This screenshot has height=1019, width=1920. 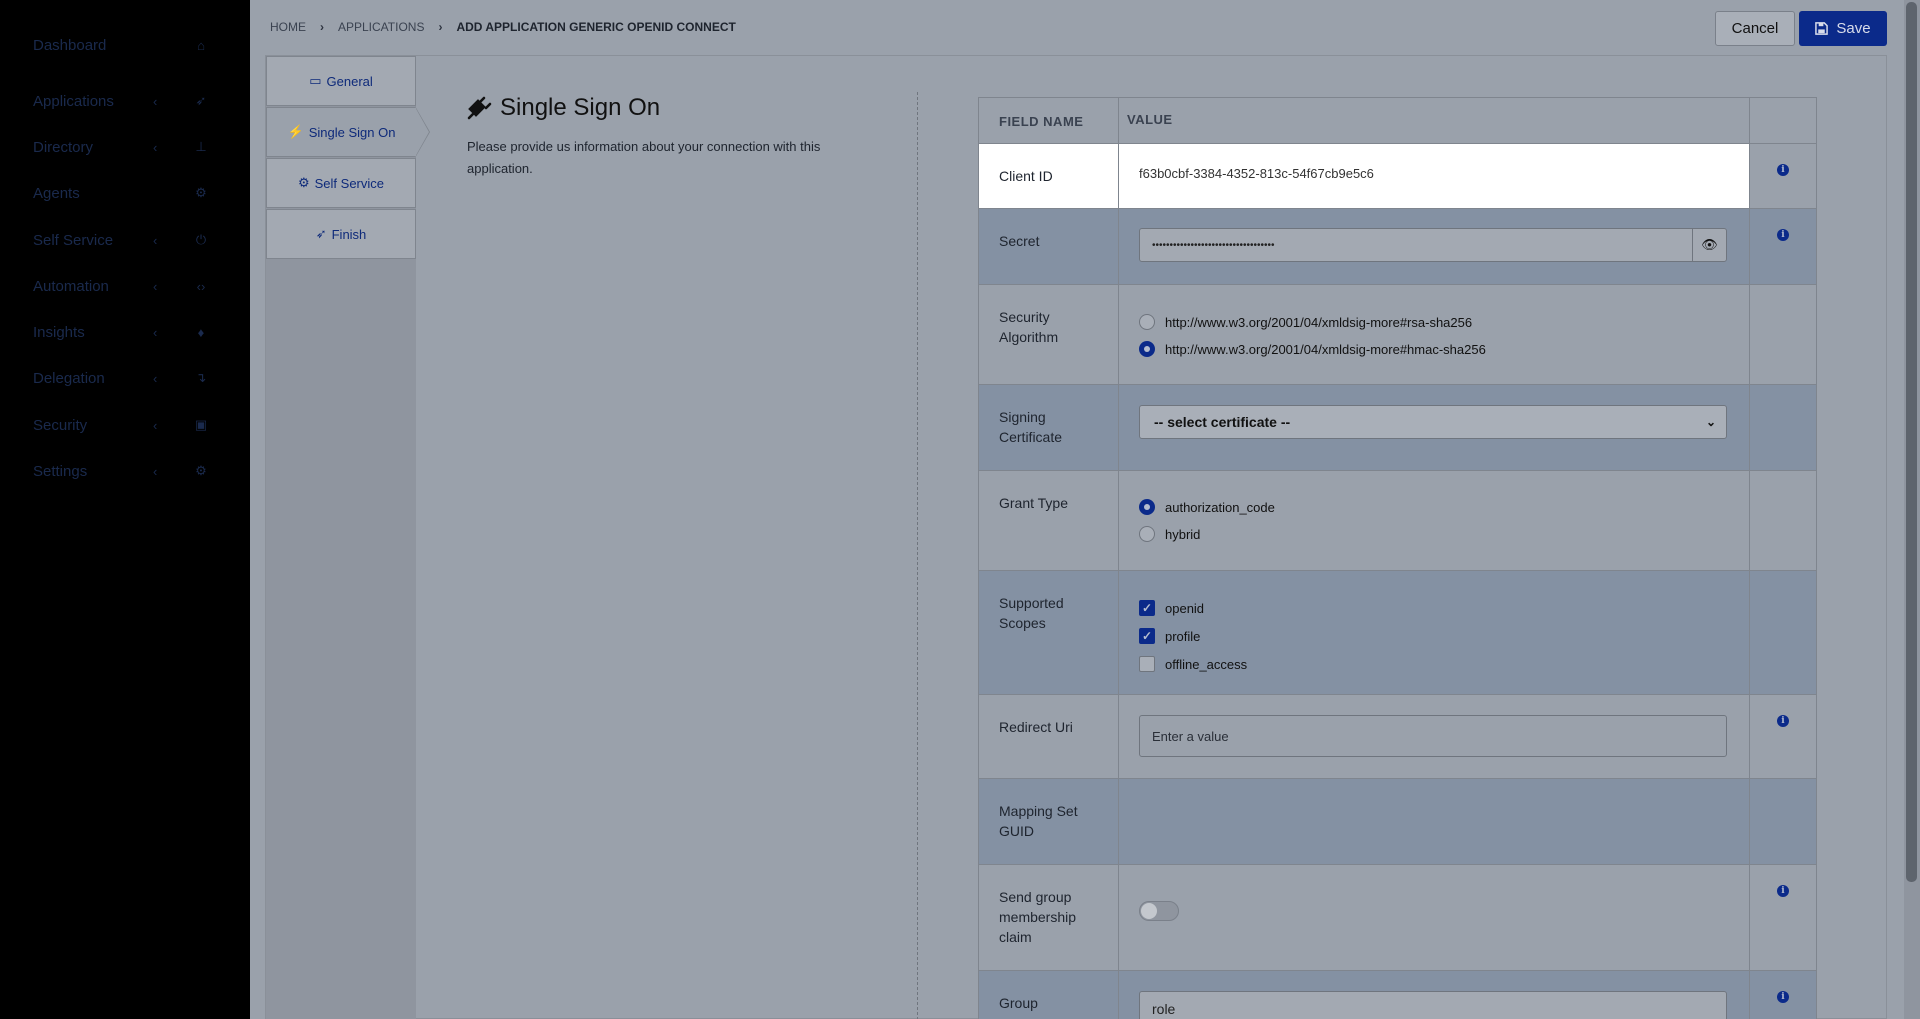 I want to click on step-label: Single Sign On, so click(x=352, y=132).